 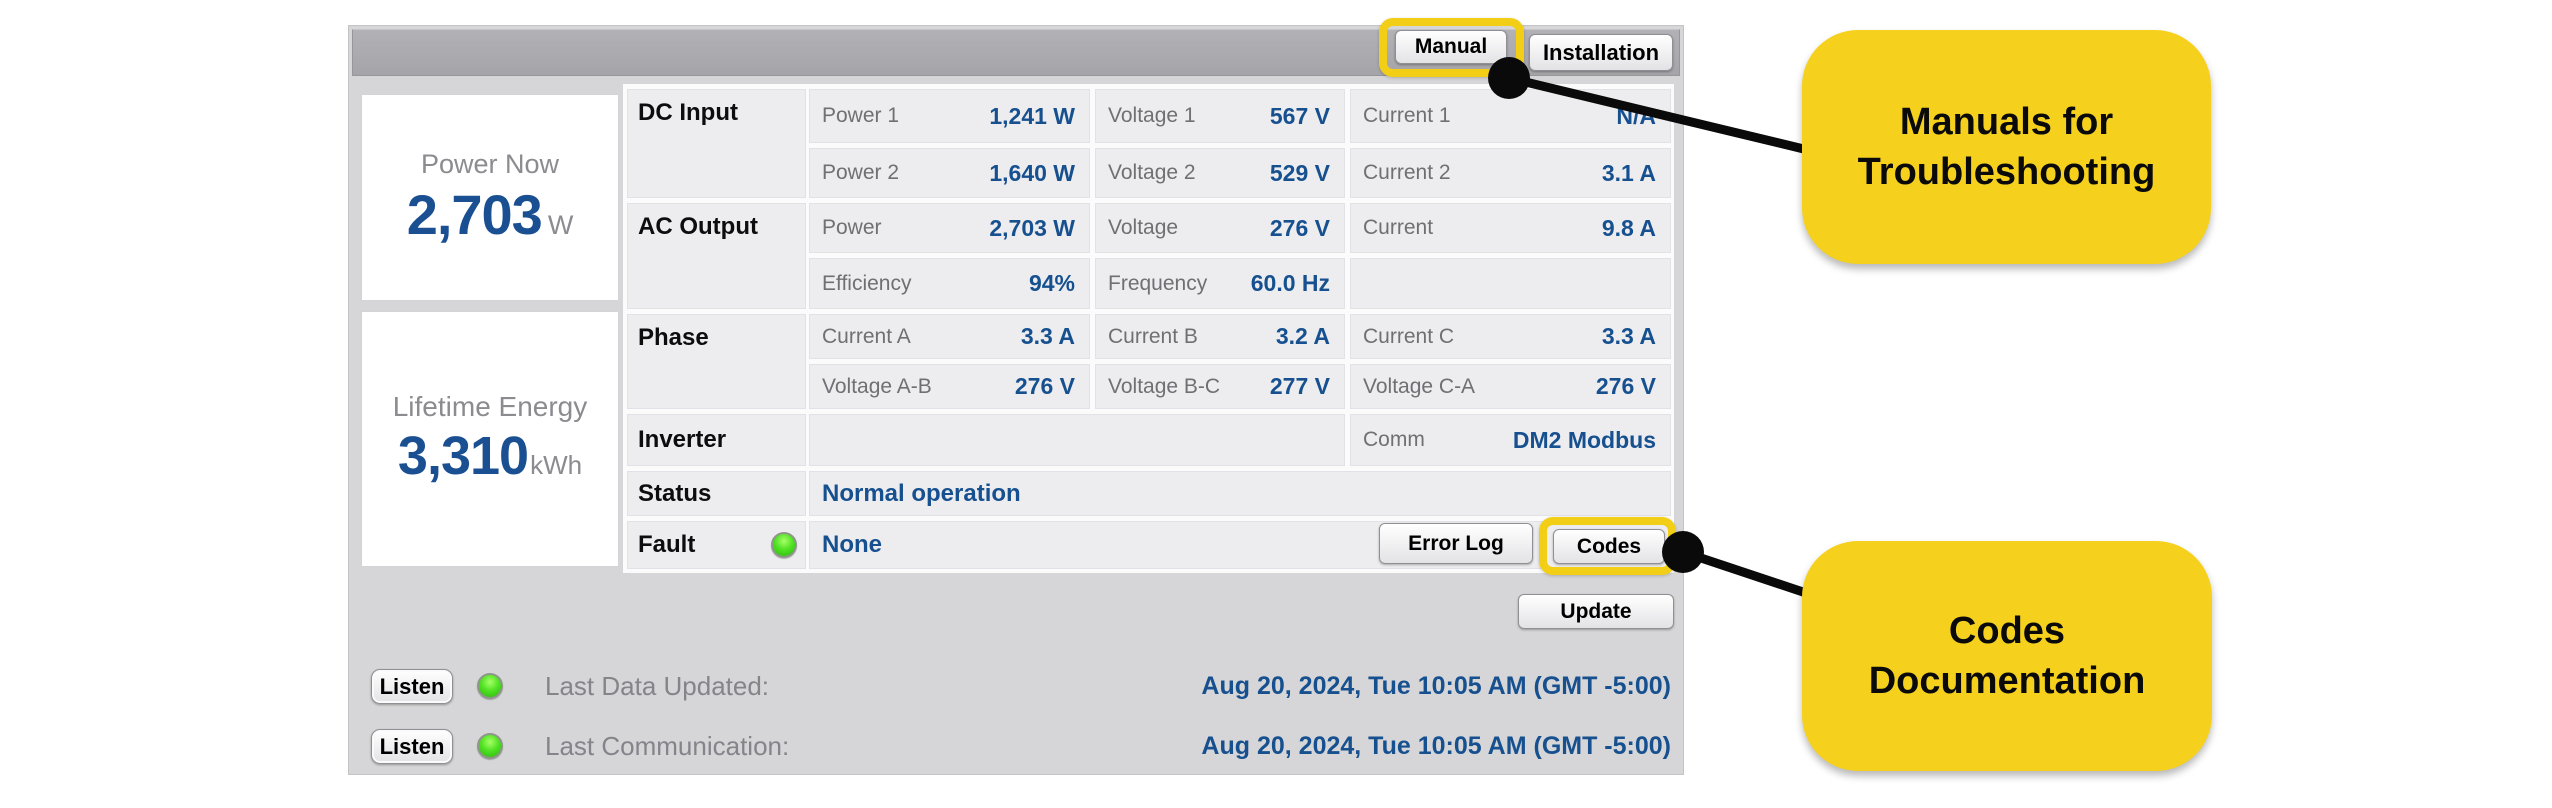 What do you see at coordinates (560, 224) in the screenshot?
I see `power-now-unit: W` at bounding box center [560, 224].